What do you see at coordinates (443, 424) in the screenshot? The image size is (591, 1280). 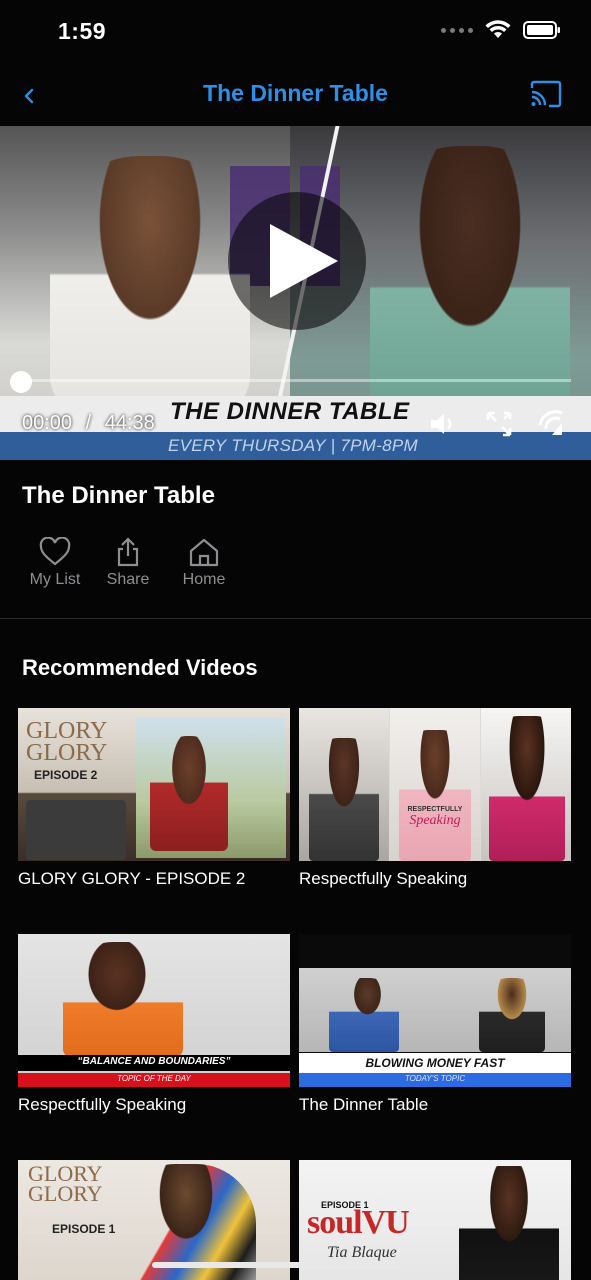 I see `volume-icon` at bounding box center [443, 424].